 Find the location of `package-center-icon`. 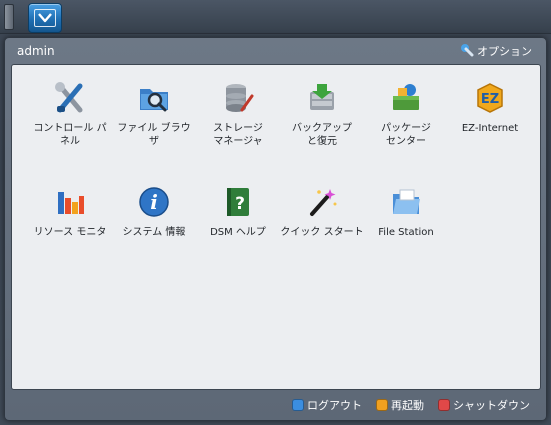

package-center-icon is located at coordinates (406, 98).